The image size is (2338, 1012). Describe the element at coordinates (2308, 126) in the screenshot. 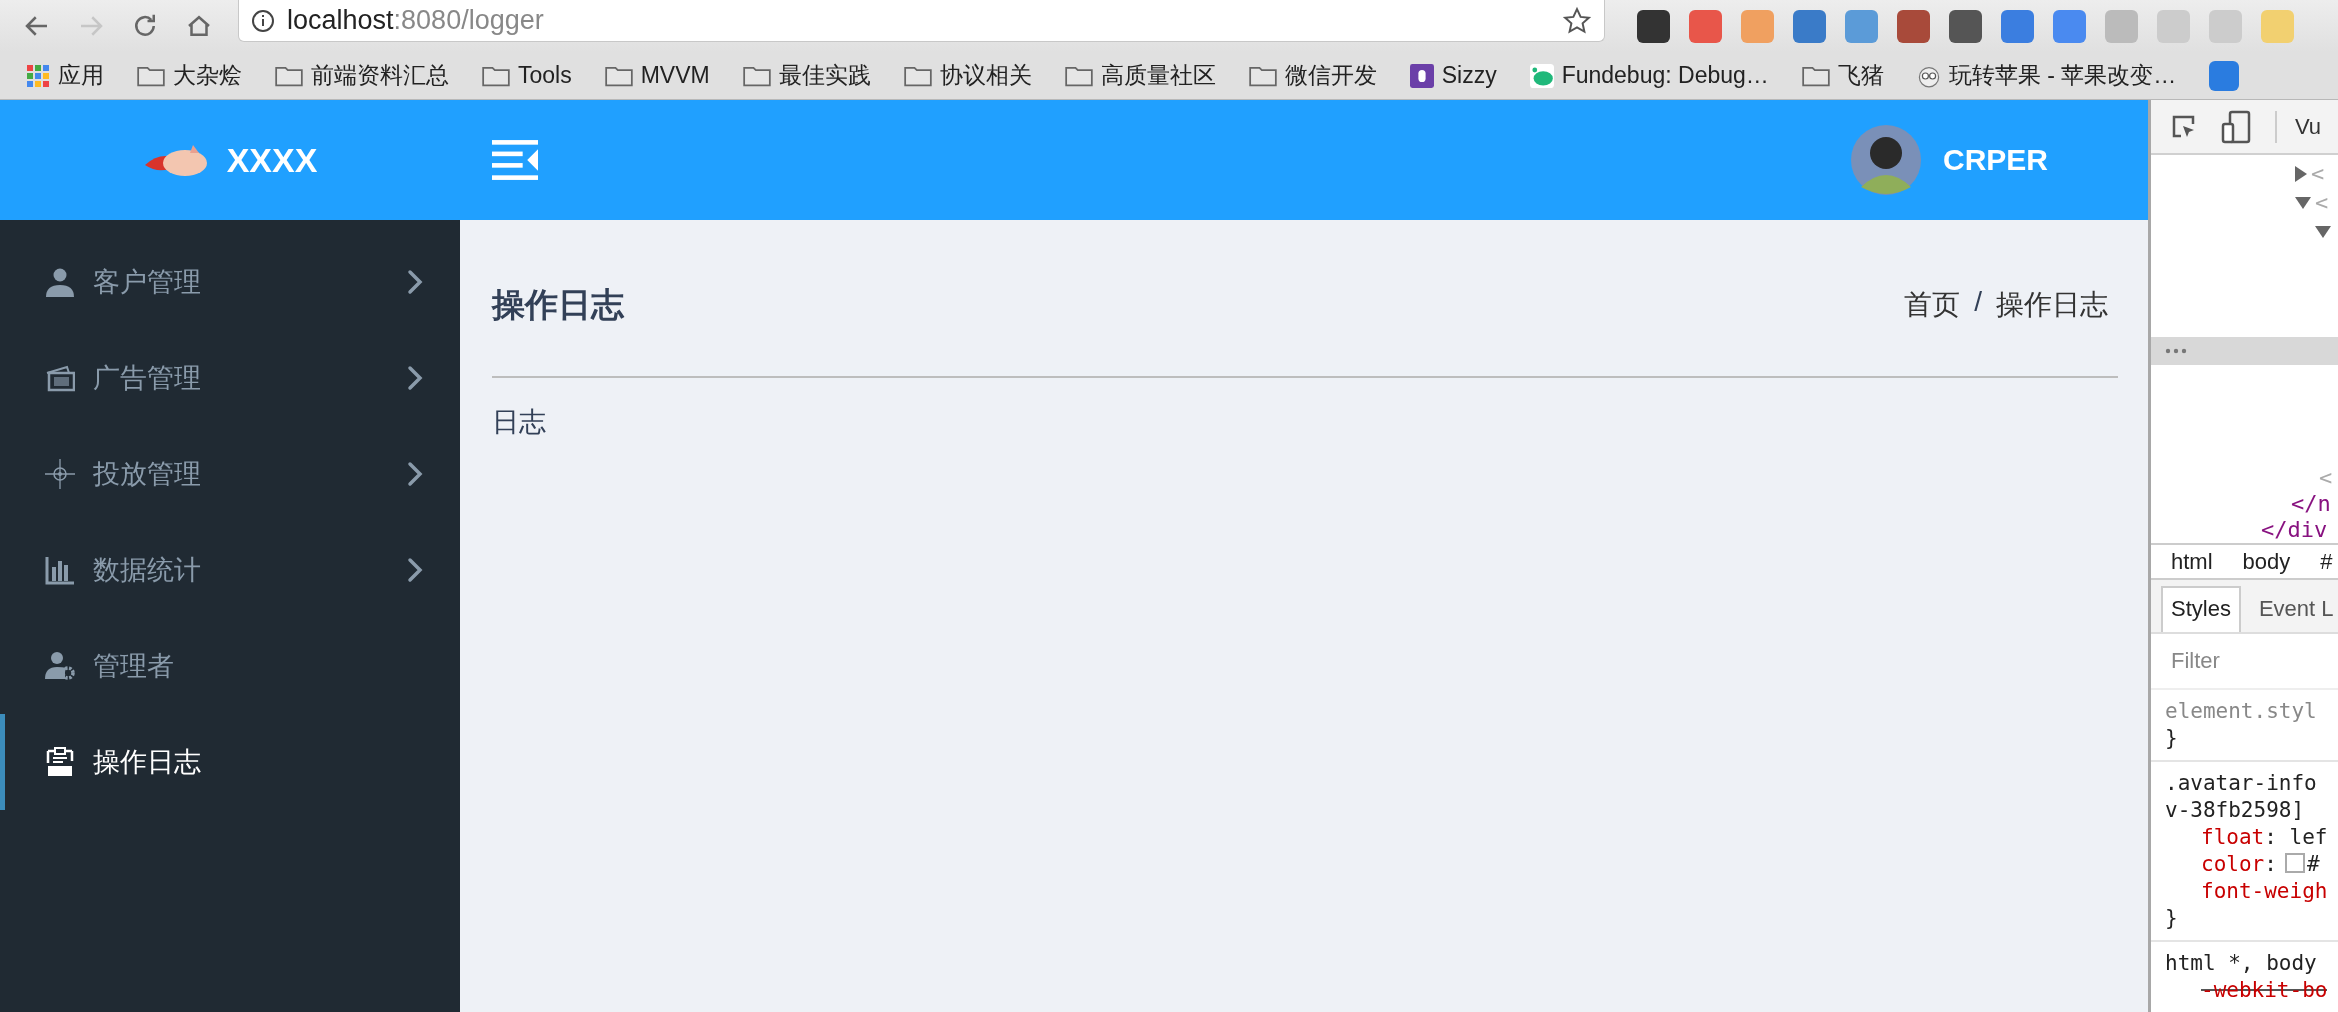

I see `devtools-tab: Vu` at that location.